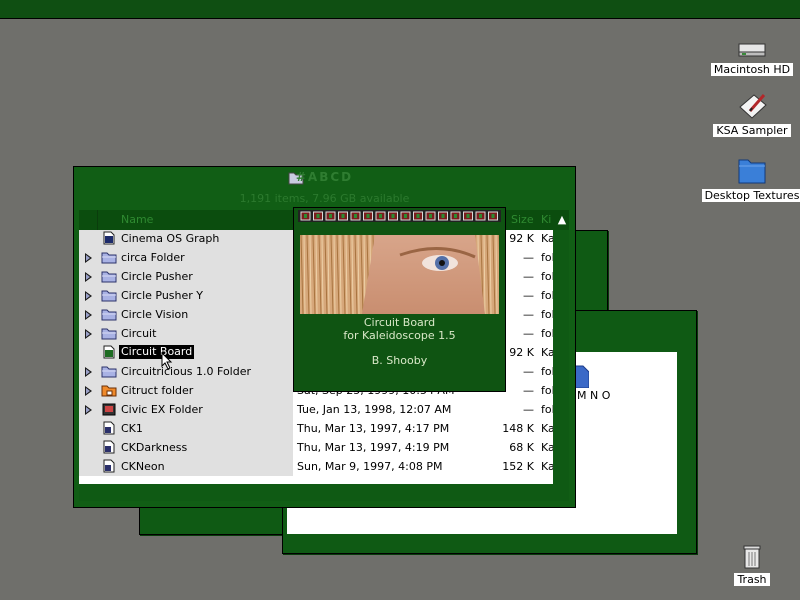 This screenshot has width=800, height=600. I want to click on circuit-file-icon, so click(109, 352).